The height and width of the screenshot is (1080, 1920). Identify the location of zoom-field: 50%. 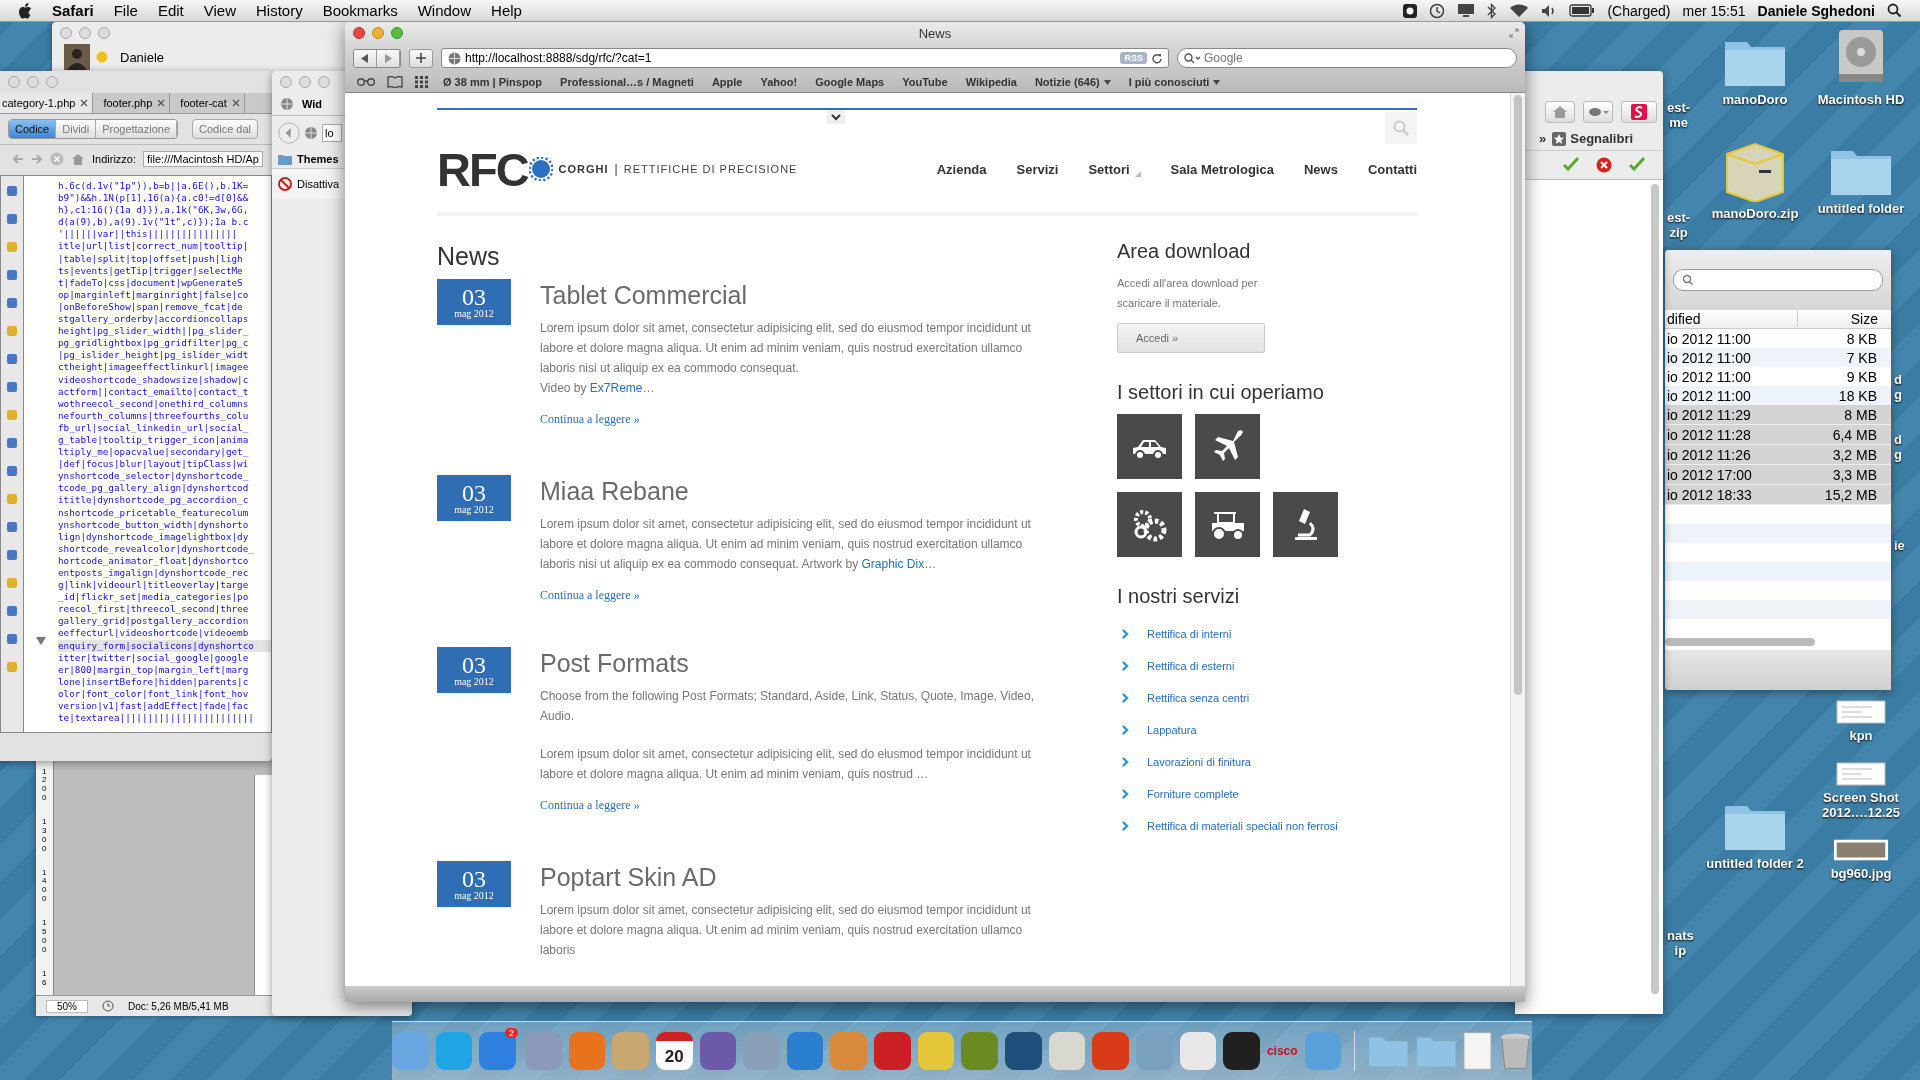
(67, 1006).